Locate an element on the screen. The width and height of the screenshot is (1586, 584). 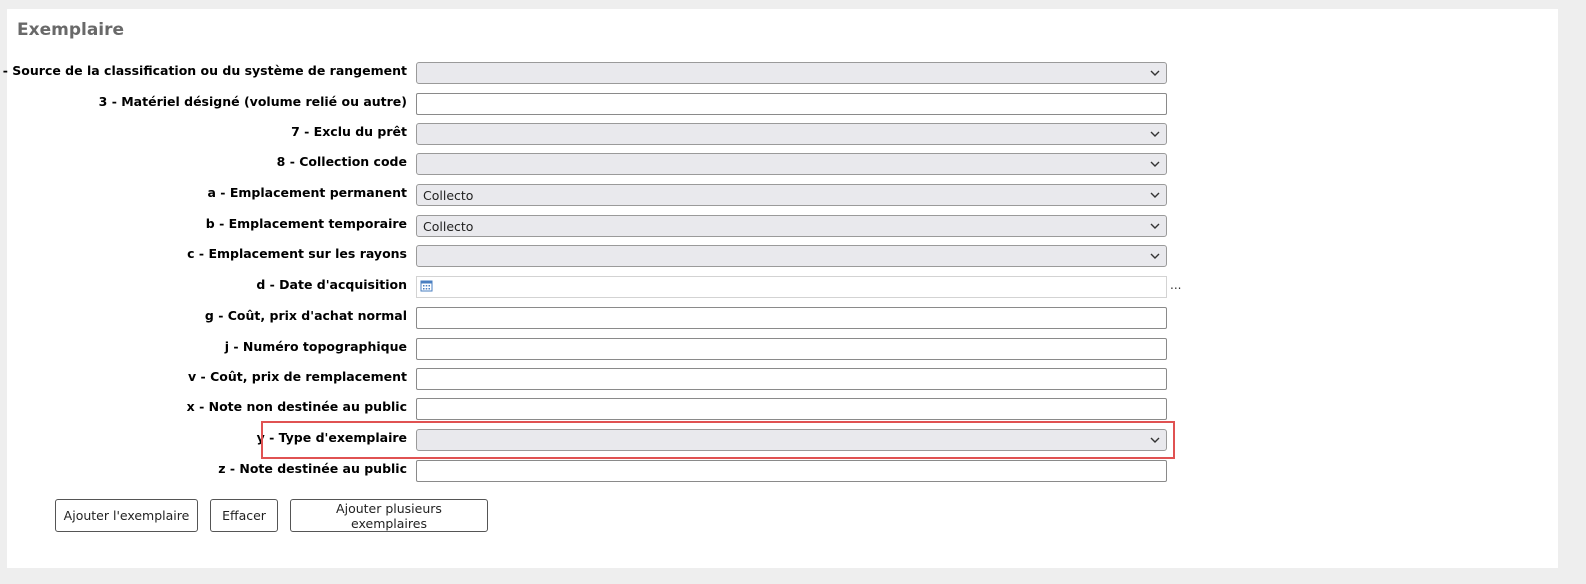
field-row-type-exemplaire: y - Type d'exemplaire is located at coordinates (782, 442).